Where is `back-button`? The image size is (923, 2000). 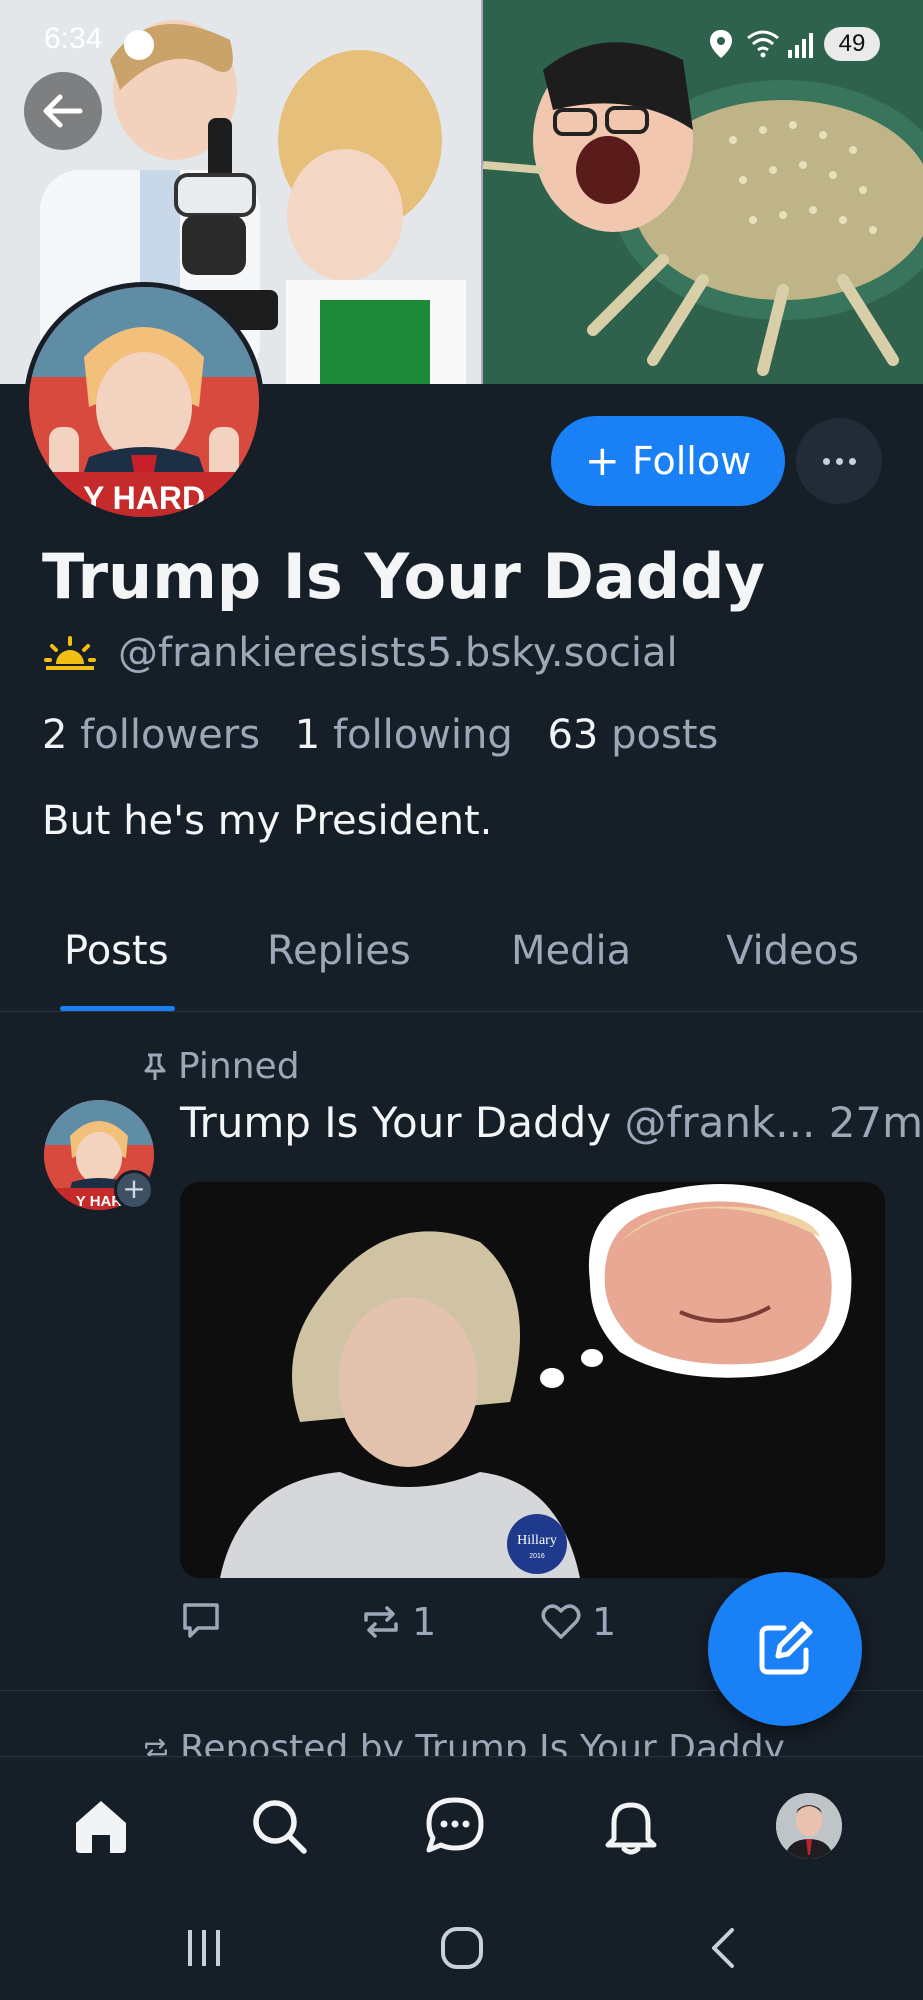 back-button is located at coordinates (63, 111).